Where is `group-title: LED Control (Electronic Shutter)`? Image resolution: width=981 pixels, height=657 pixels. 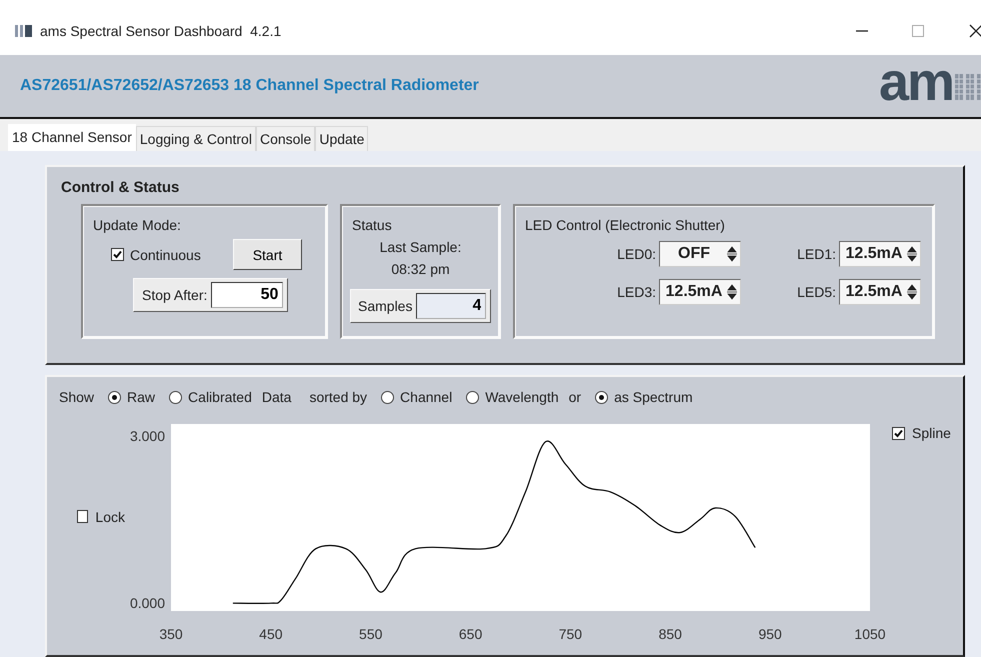 group-title: LED Control (Electronic Shutter) is located at coordinates (625, 225).